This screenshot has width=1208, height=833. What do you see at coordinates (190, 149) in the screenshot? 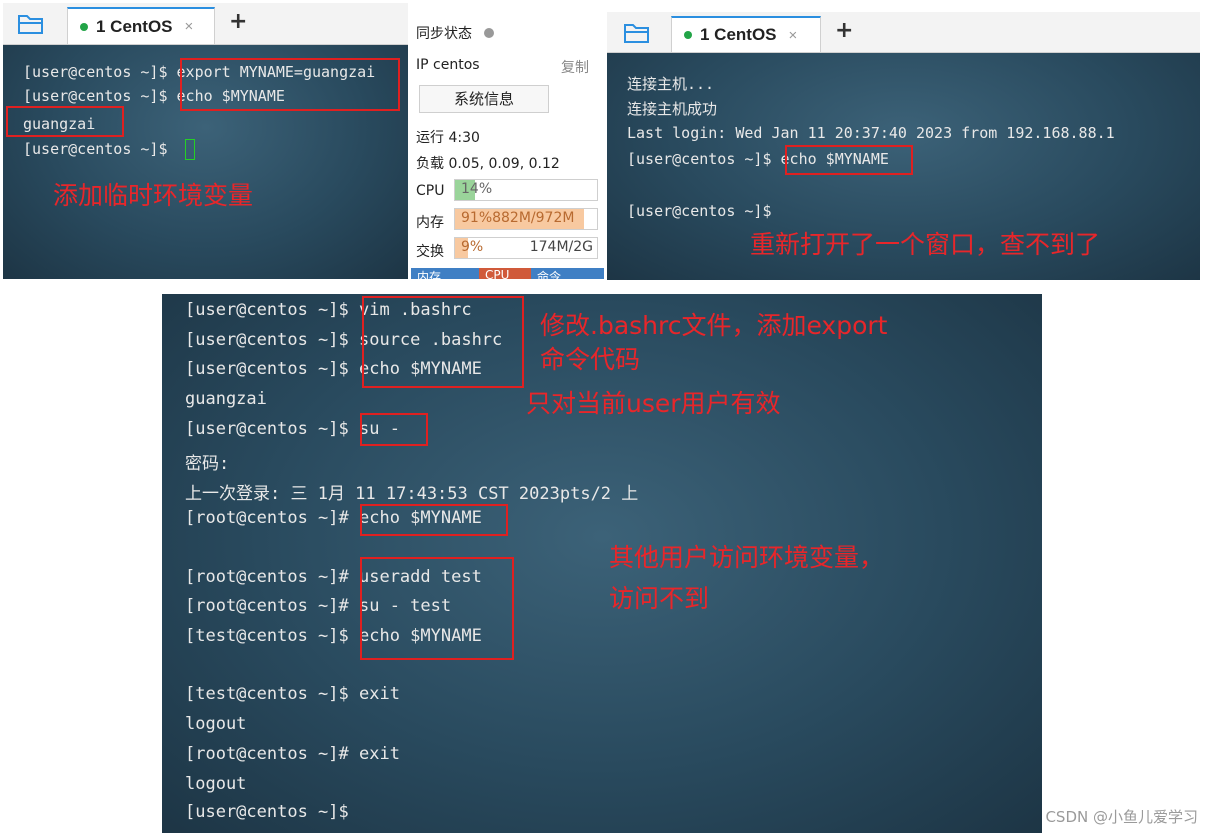
I see `terminal-cursor` at bounding box center [190, 149].